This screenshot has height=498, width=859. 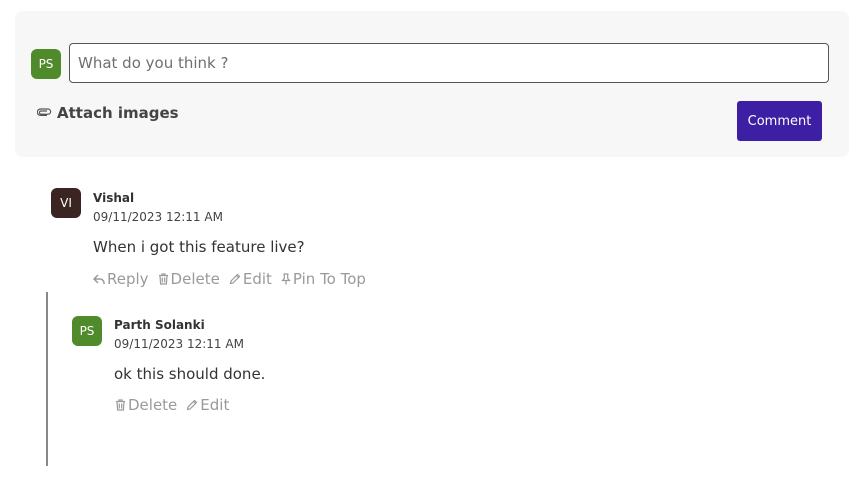 What do you see at coordinates (47, 379) in the screenshot?
I see `reply-thread-line` at bounding box center [47, 379].